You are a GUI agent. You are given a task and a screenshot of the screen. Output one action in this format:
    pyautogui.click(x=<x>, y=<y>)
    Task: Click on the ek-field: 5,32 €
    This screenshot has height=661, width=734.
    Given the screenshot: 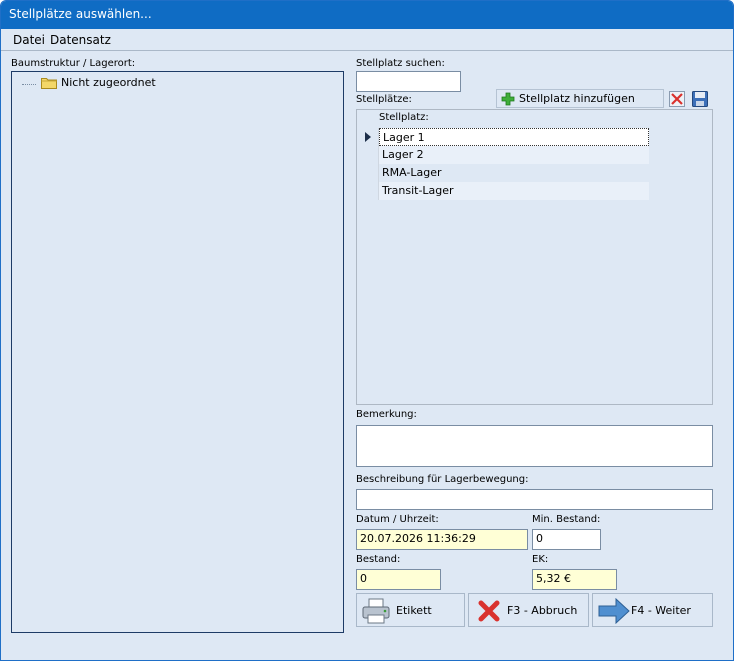 What is the action you would take?
    pyautogui.click(x=574, y=579)
    